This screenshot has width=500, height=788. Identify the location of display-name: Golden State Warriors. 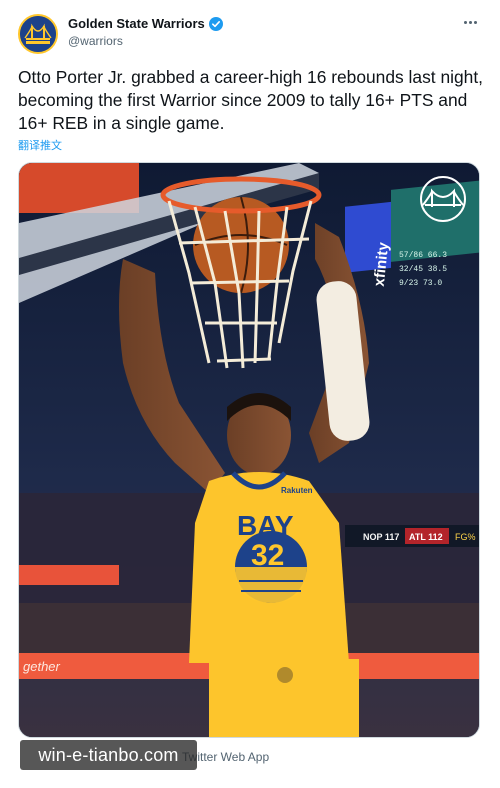
(136, 23).